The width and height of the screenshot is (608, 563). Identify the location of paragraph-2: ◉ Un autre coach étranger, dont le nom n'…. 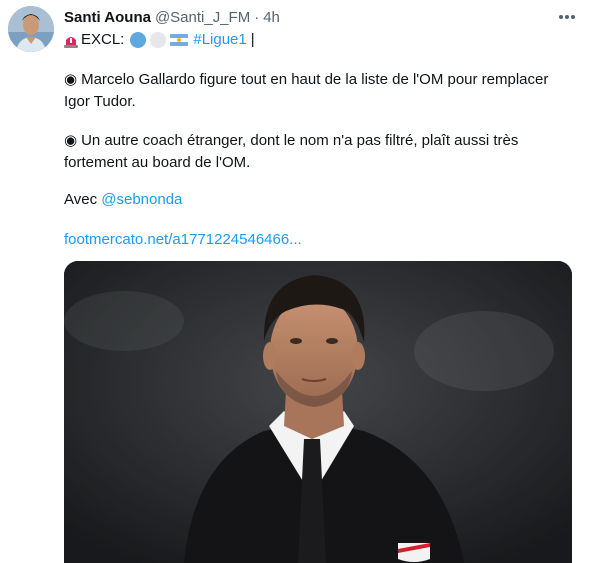
(314, 152).